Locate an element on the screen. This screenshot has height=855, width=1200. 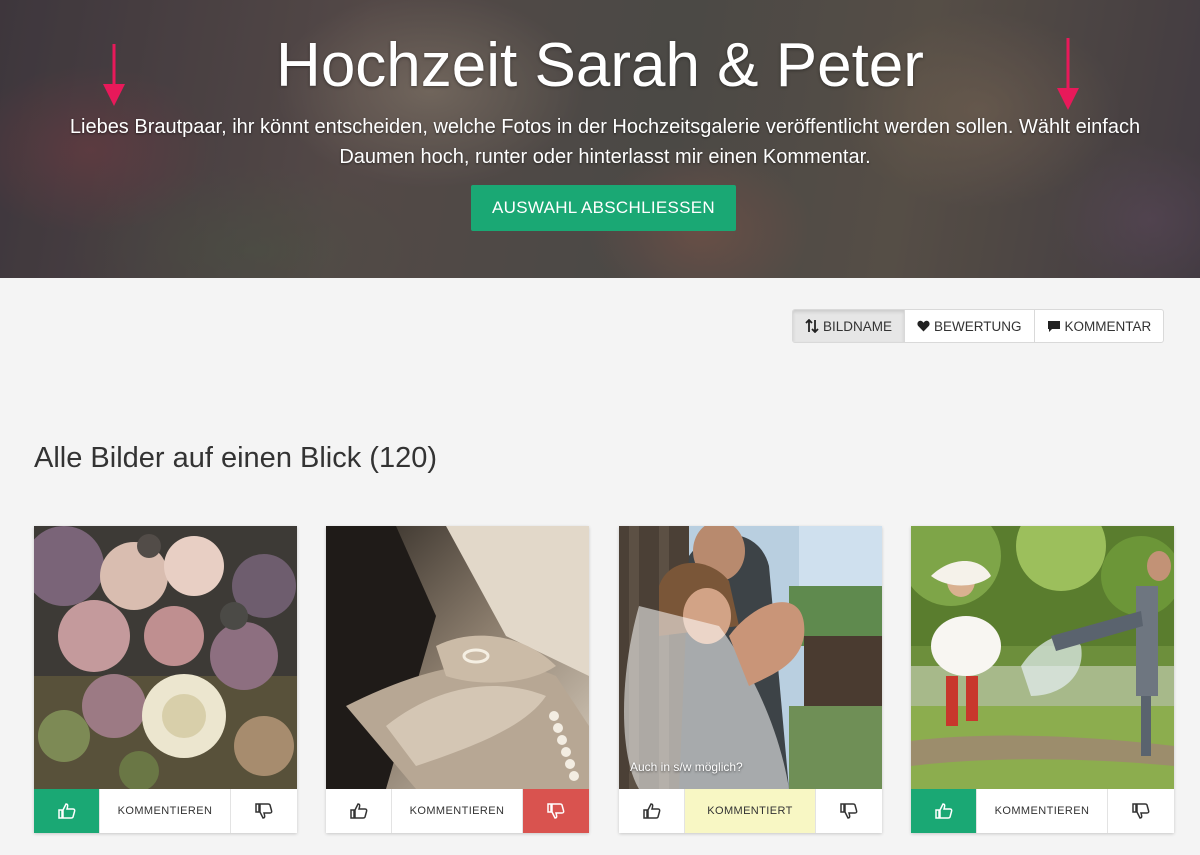
sort-button-group: BILDNAME BEWERTUNG KOMMENTAR is located at coordinates (978, 326).